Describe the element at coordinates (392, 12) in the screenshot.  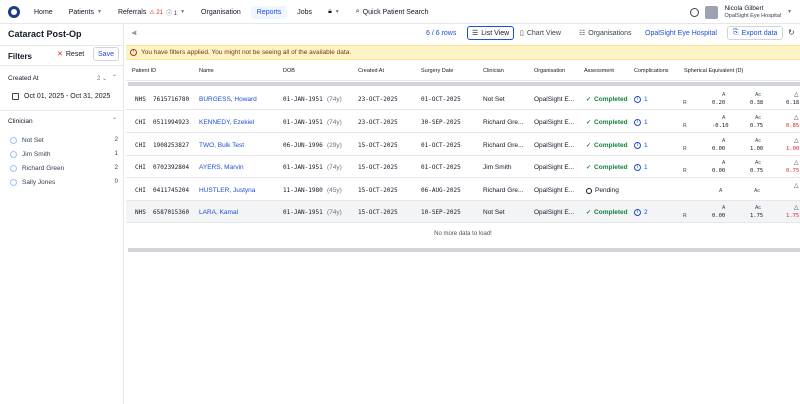
I see `quick-patient-search: ⌕ Quick Patient Search` at that location.